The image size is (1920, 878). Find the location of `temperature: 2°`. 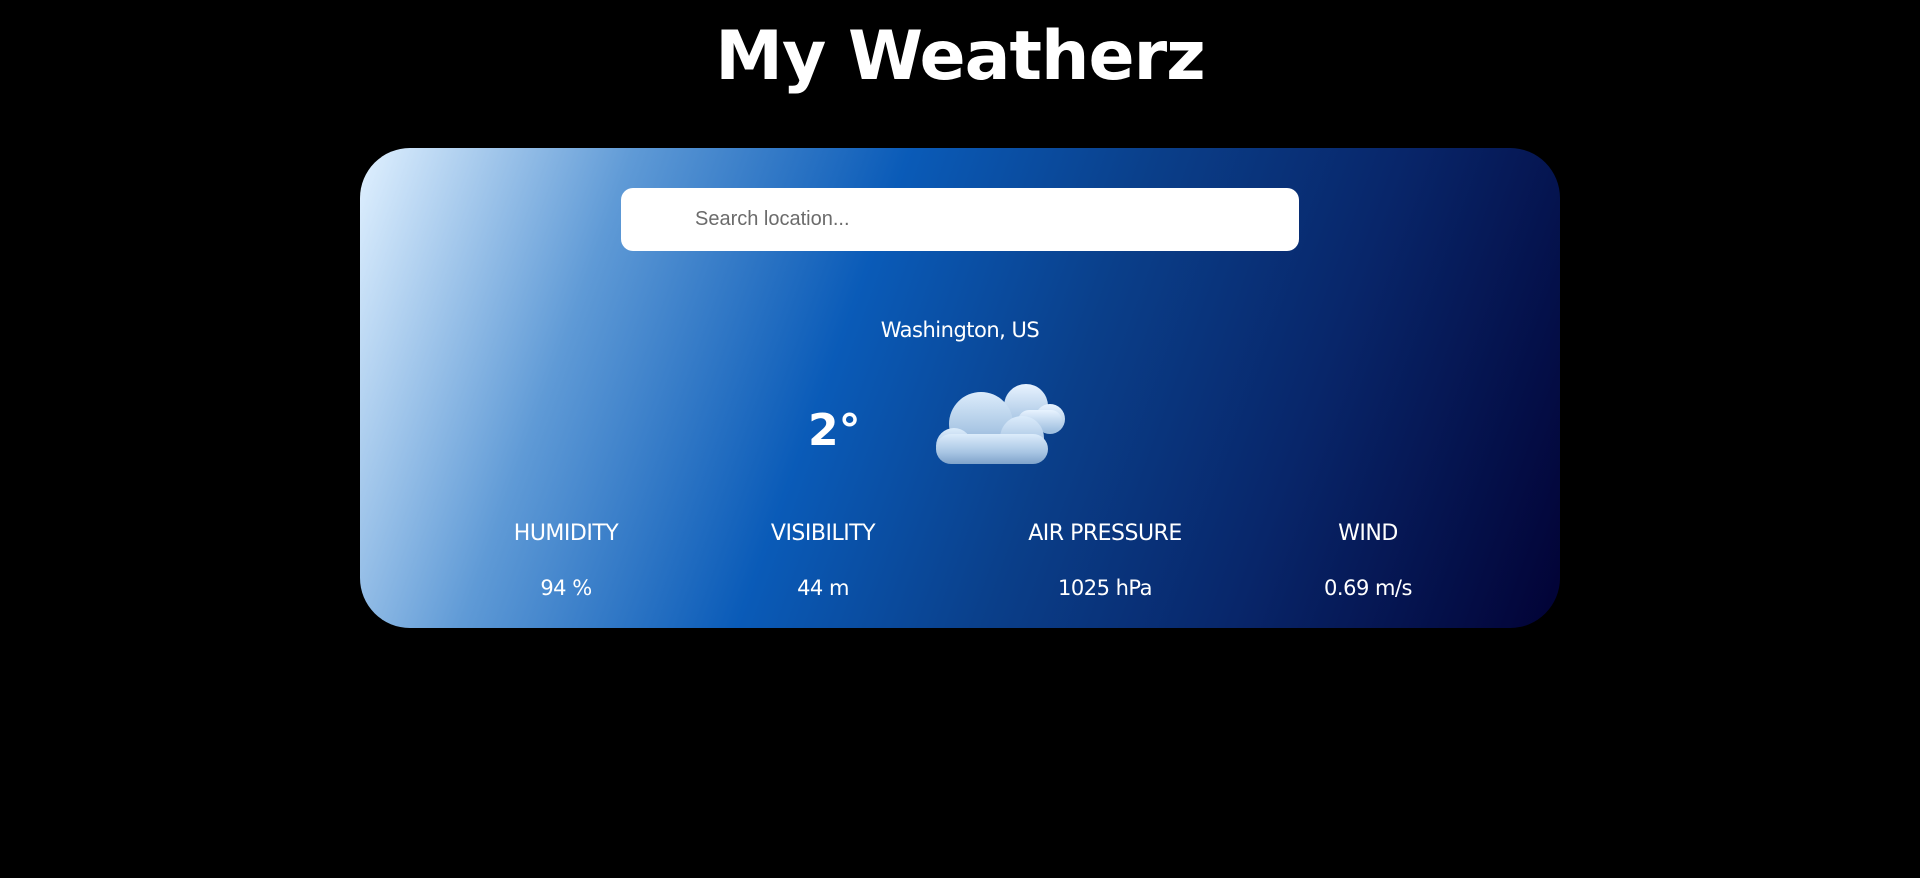

temperature: 2° is located at coordinates (834, 430).